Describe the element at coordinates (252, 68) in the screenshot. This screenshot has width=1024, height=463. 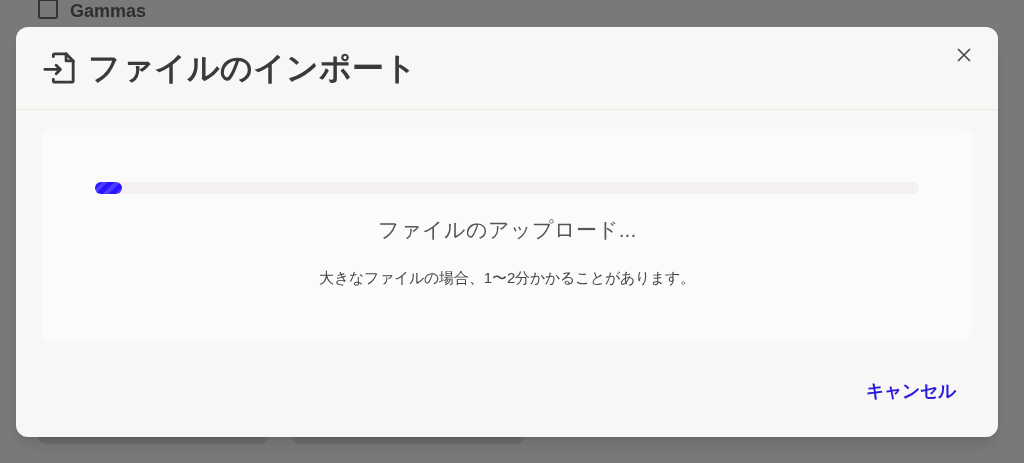
I see `dialog-title: ファイルのインポート` at that location.